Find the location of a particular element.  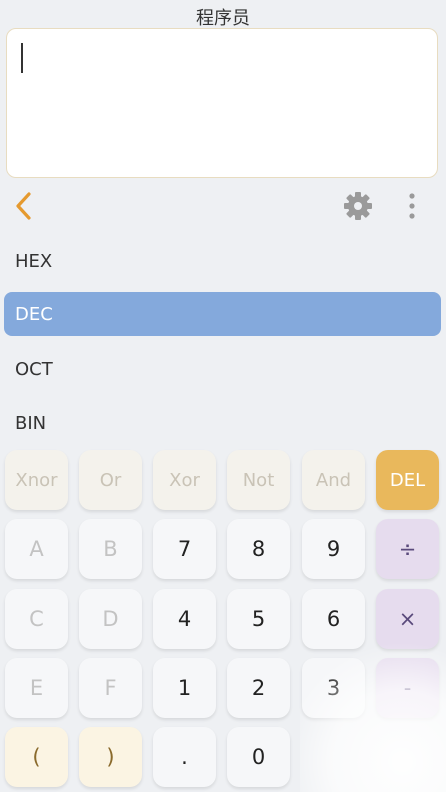

key-c: C is located at coordinates (36, 619).